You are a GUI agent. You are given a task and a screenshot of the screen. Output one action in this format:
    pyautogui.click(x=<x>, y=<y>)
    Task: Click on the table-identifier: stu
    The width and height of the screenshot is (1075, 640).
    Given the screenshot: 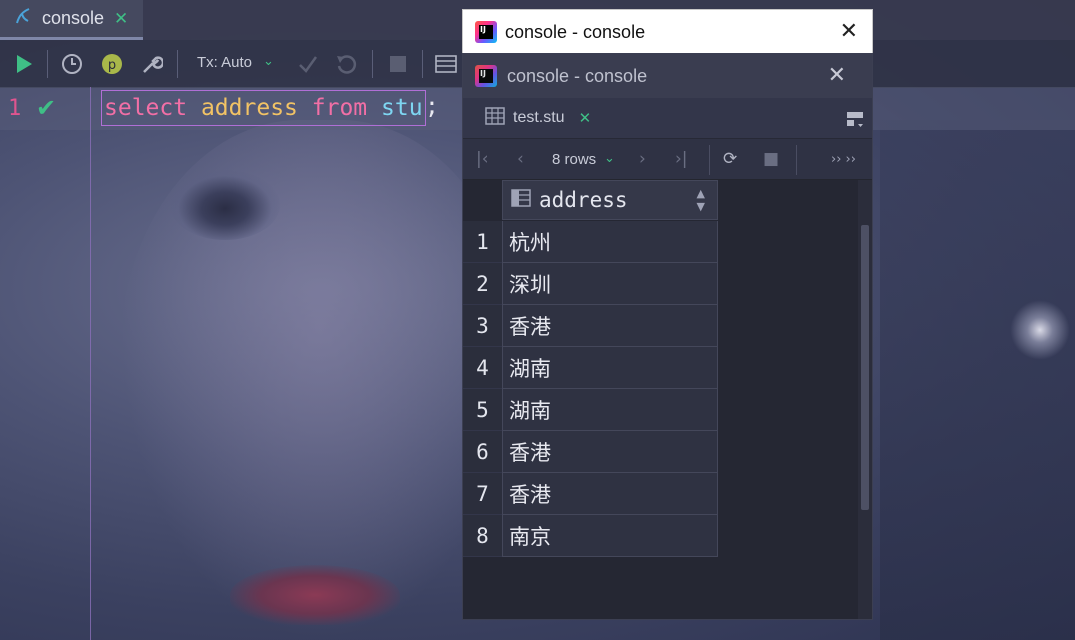 What is the action you would take?
    pyautogui.click(x=402, y=108)
    